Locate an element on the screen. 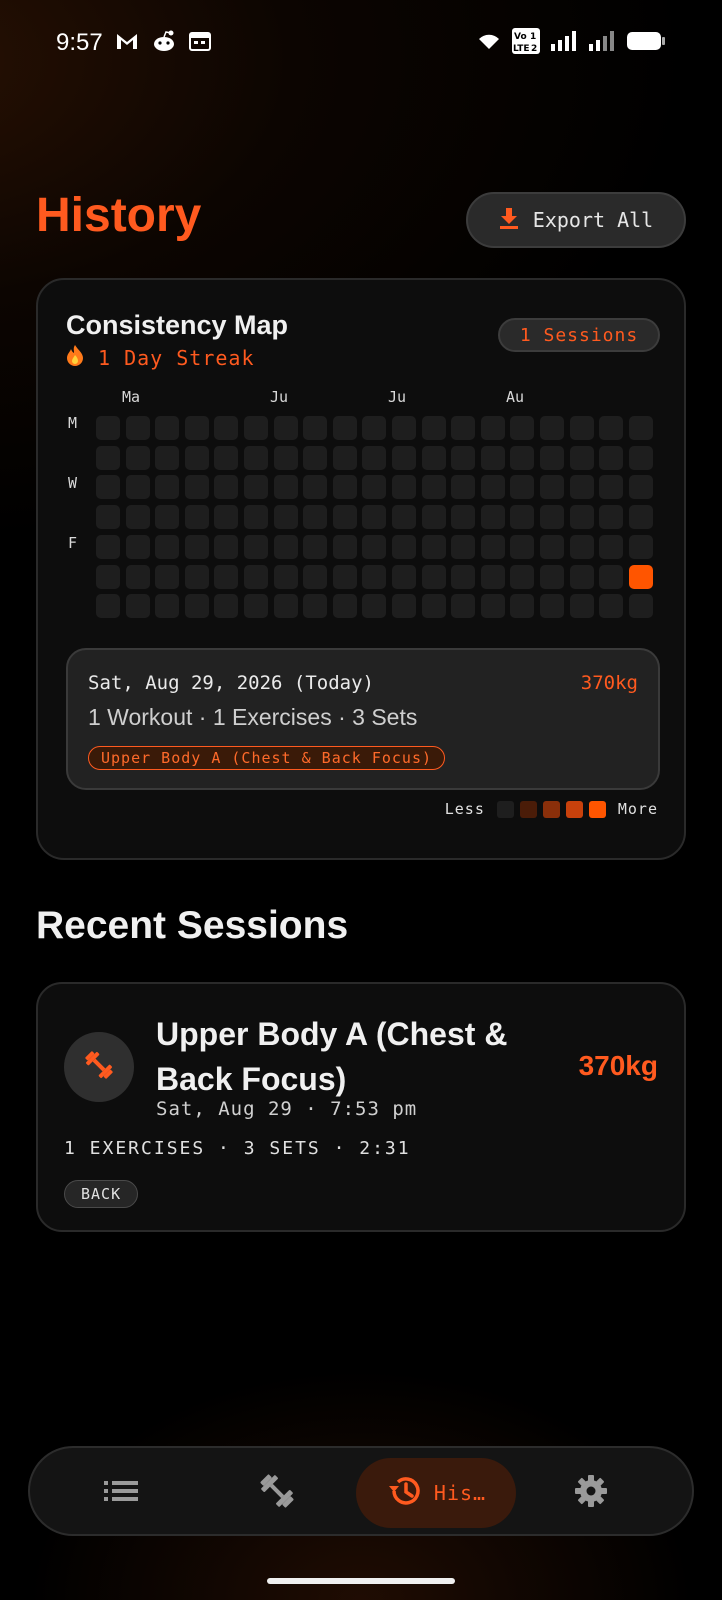 The width and height of the screenshot is (722, 1600). nav-item-workout is located at coordinates (277, 1493).